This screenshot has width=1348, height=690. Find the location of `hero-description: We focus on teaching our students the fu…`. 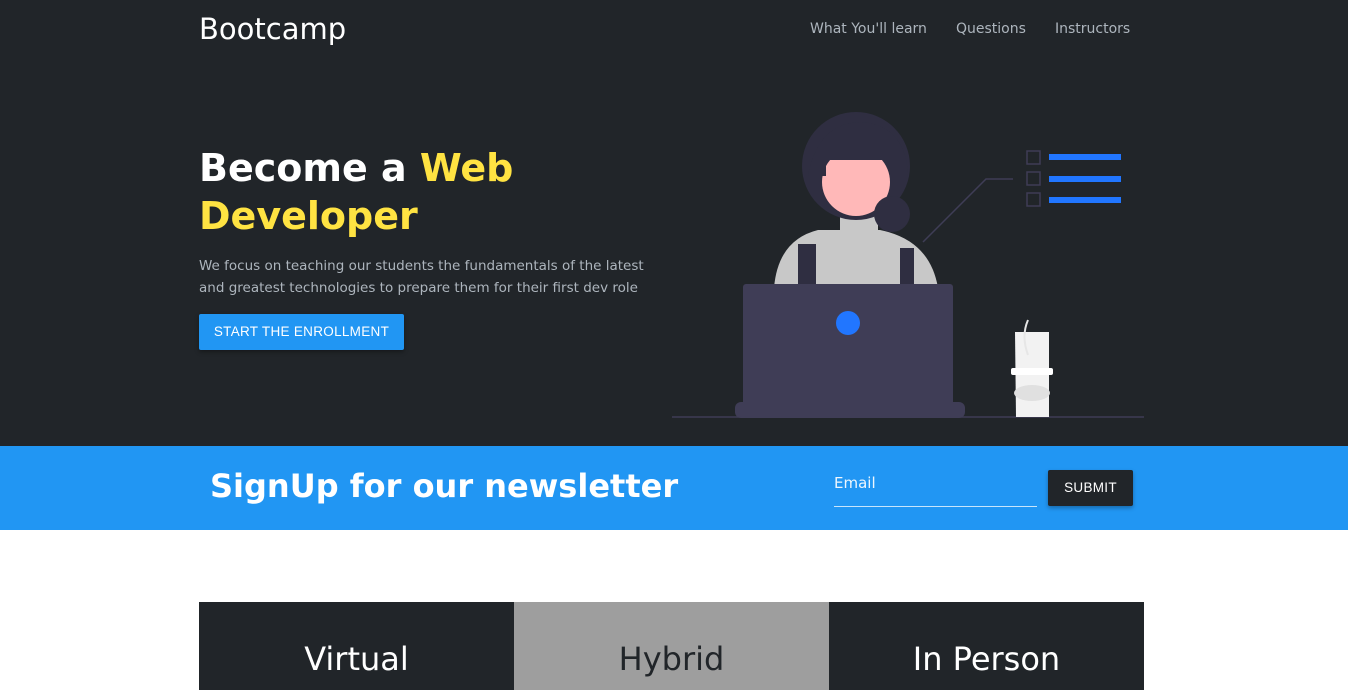

hero-description: We focus on teaching our students the fu… is located at coordinates (421, 277).